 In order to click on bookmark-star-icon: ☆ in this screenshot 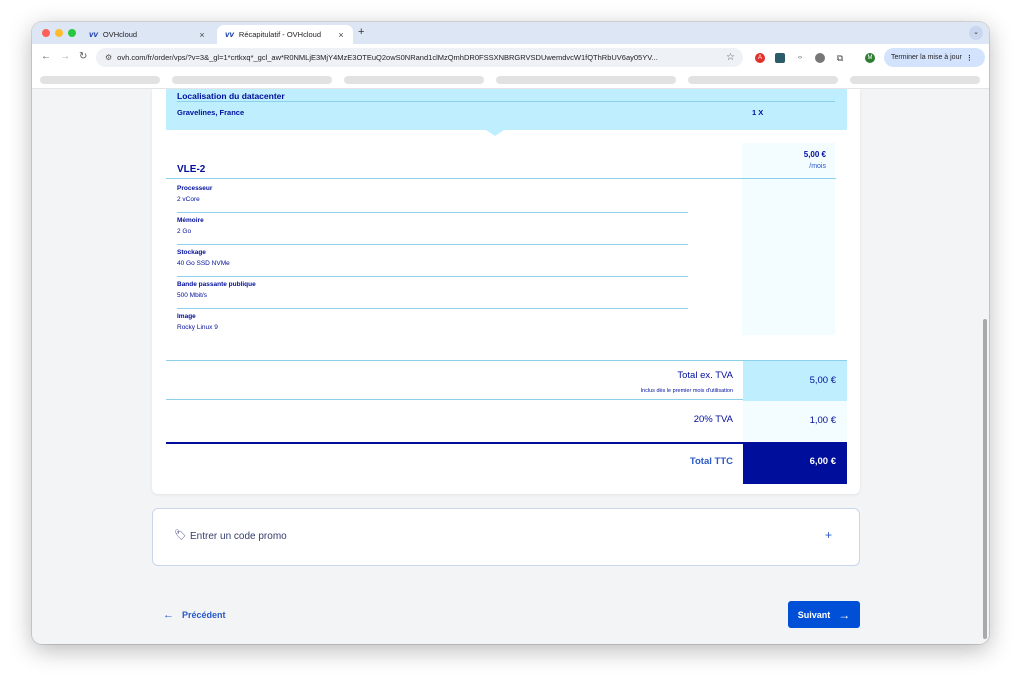, I will do `click(730, 57)`.